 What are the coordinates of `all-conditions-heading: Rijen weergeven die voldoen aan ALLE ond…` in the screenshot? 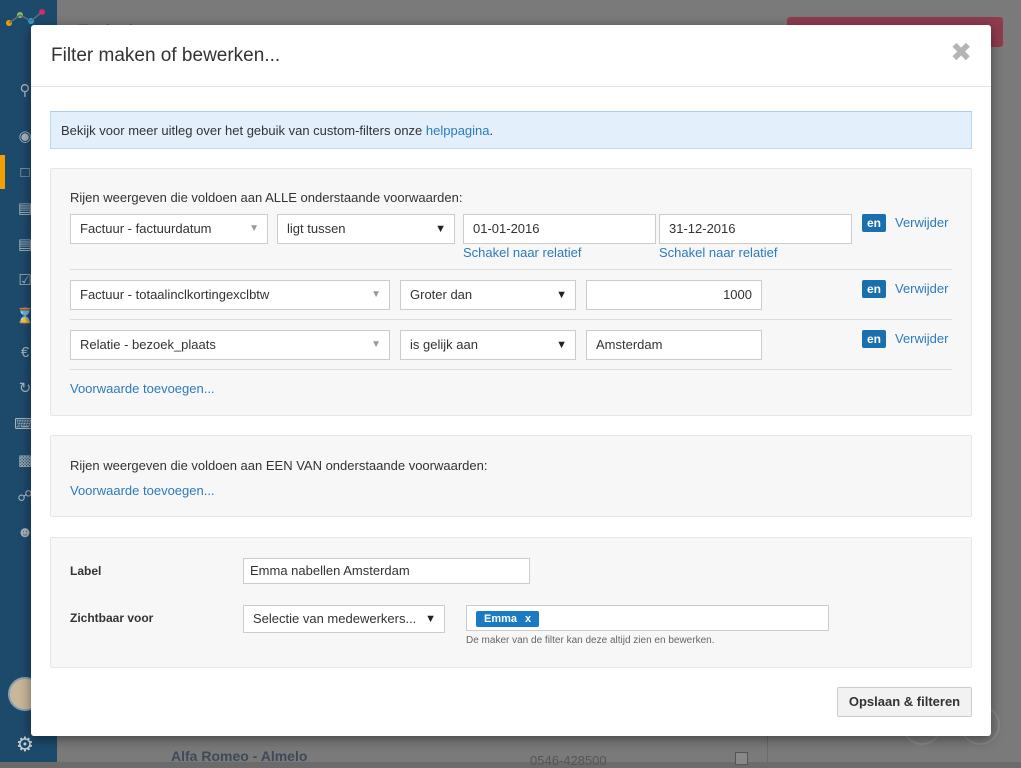 It's located at (266, 197).